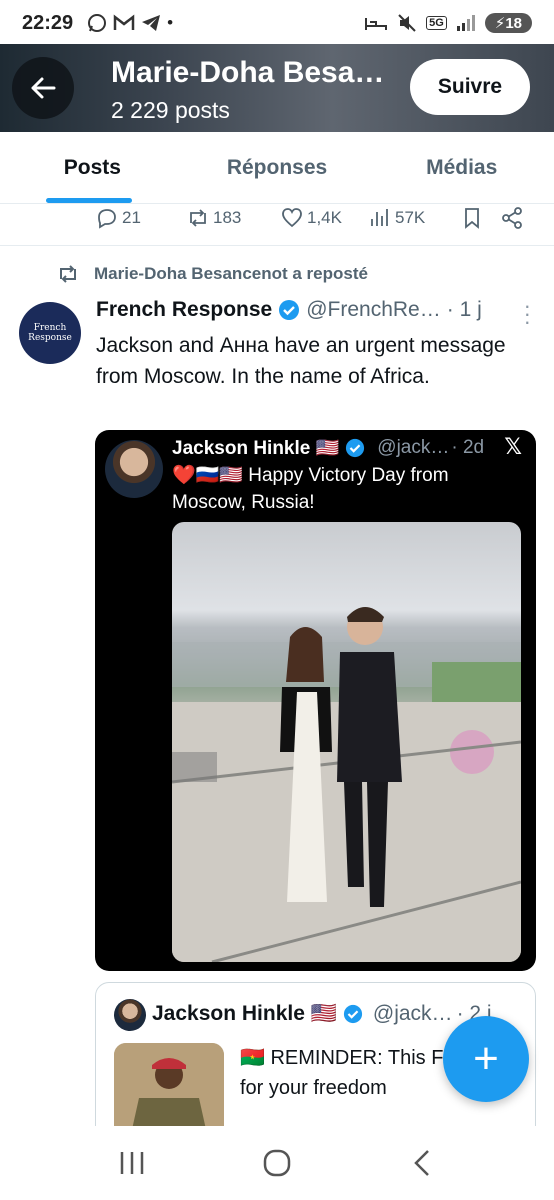  I want to click on status-bar: 22:29 • 5G ⚡18, so click(277, 23).